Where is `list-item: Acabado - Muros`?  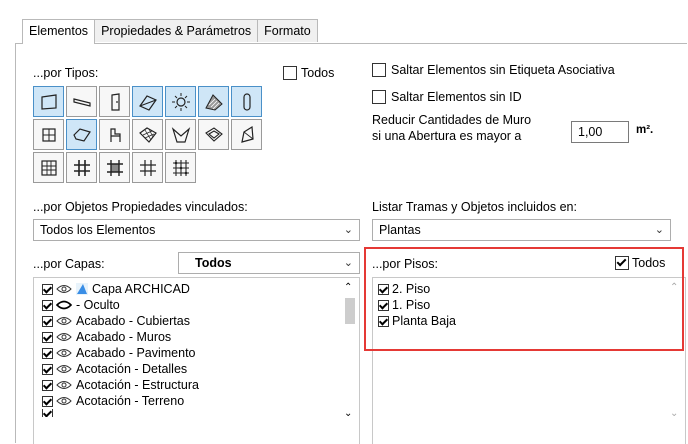 list-item: Acabado - Muros is located at coordinates (106, 337).